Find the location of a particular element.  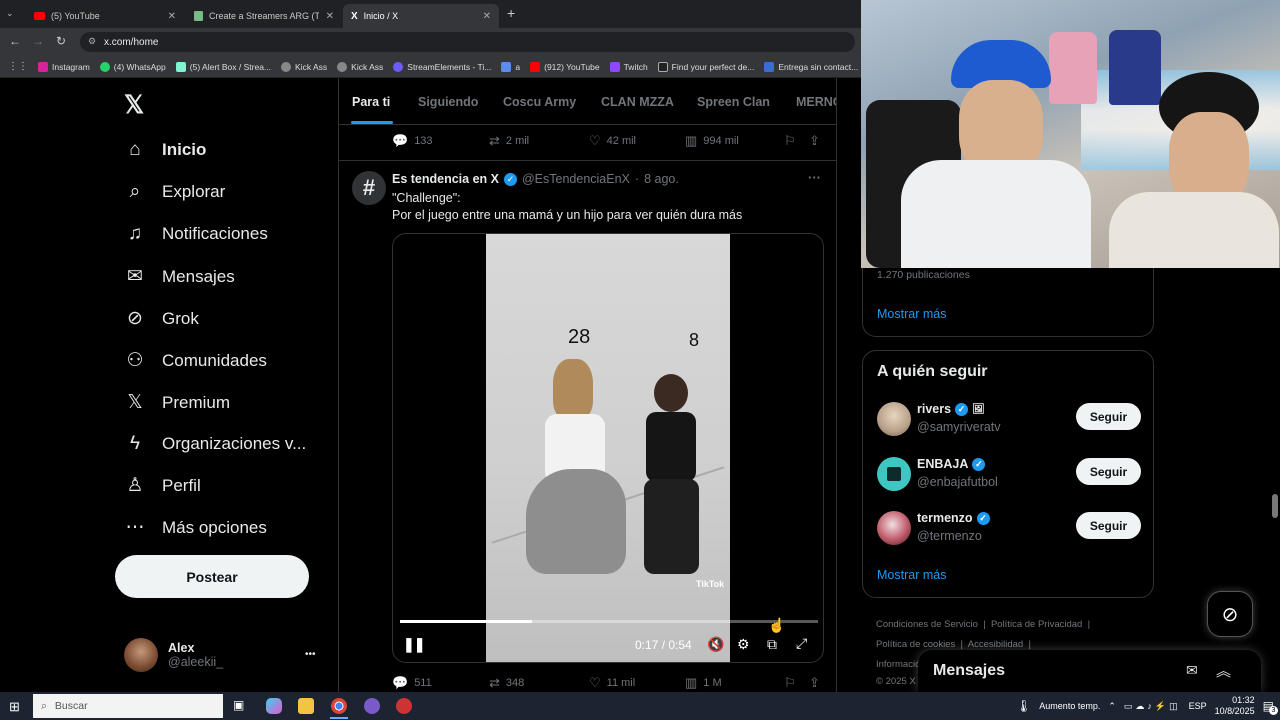

tweet-avatar: # is located at coordinates (369, 188).